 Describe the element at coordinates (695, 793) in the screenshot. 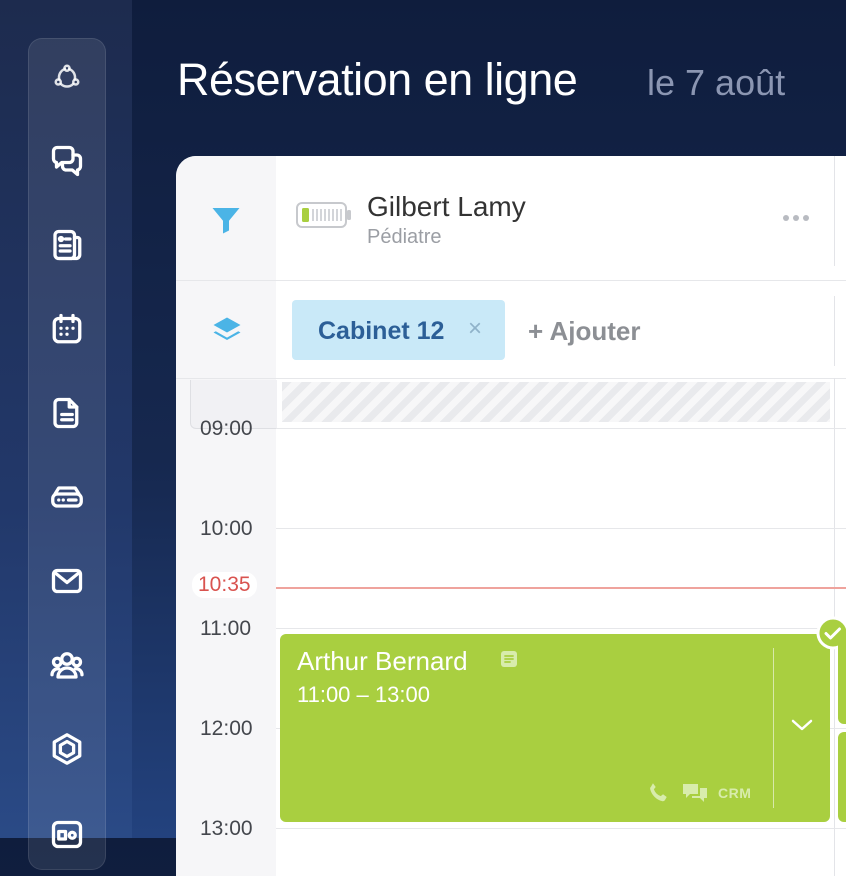

I see `message-icon` at that location.